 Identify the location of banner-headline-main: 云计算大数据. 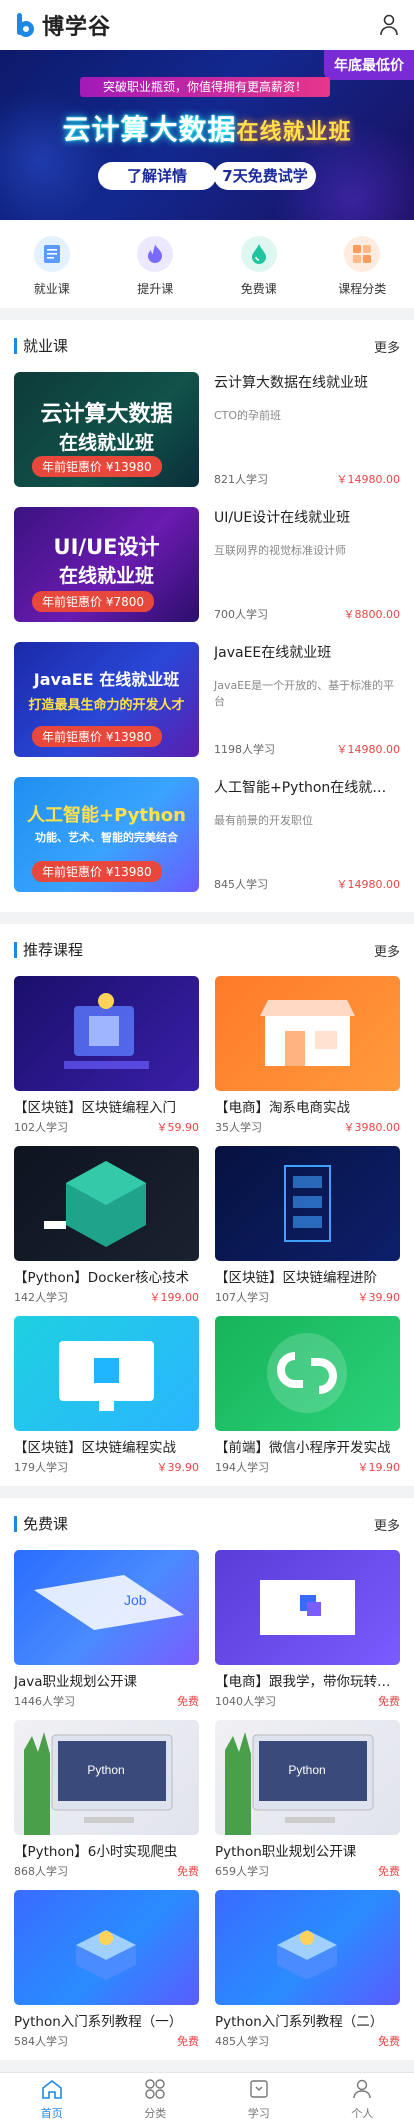
(149, 129).